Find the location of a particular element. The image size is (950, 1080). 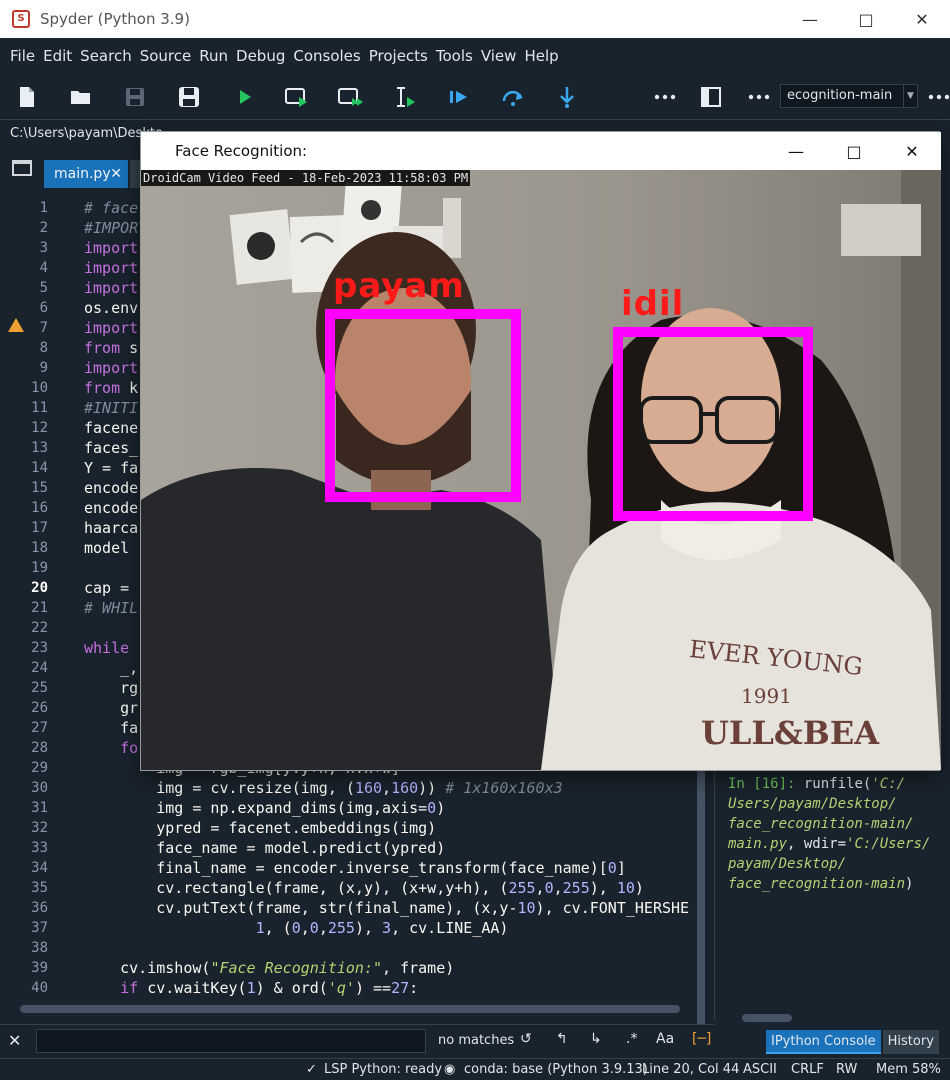

open-file-icon is located at coordinates (81, 97).